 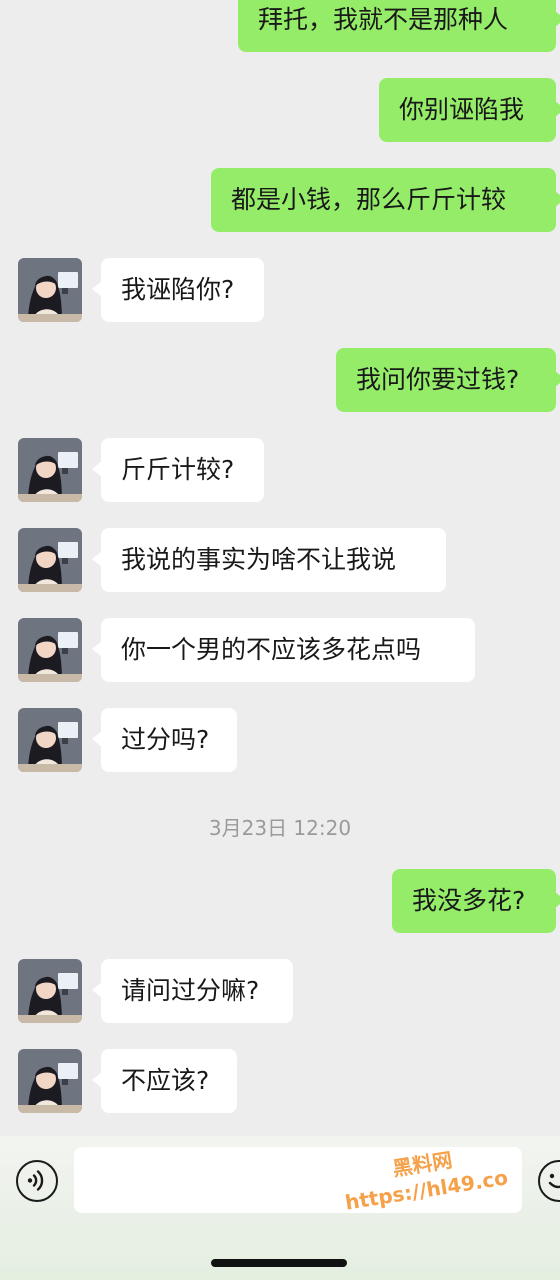 What do you see at coordinates (385, 200) in the screenshot?
I see `message-bubble-outgoing: 都是小钱，那么斤斤计较` at bounding box center [385, 200].